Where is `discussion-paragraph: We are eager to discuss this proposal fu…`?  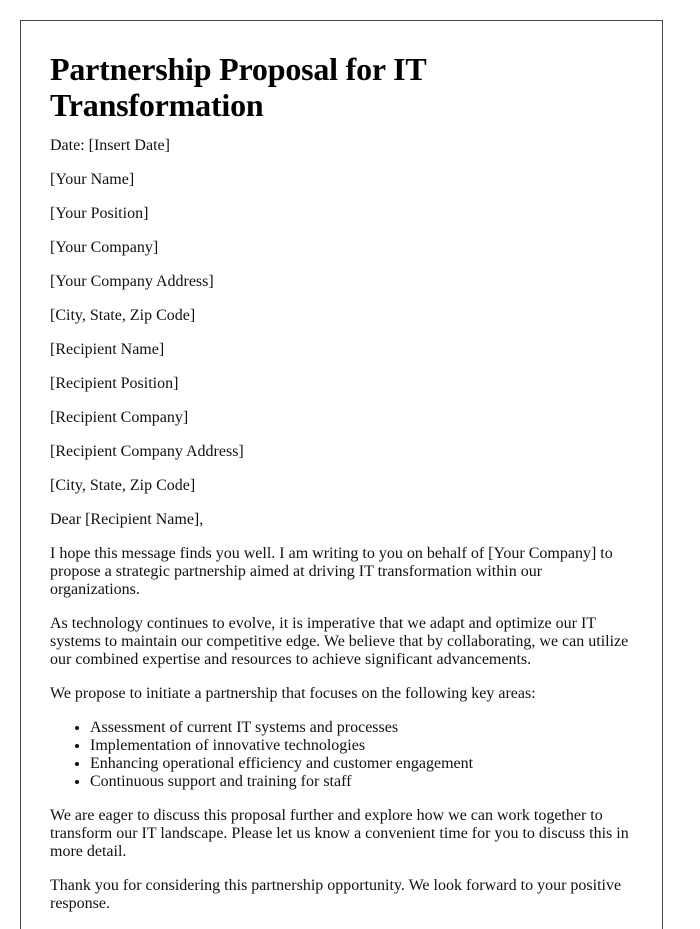
discussion-paragraph: We are eager to discuss this proposal fu… is located at coordinates (339, 833).